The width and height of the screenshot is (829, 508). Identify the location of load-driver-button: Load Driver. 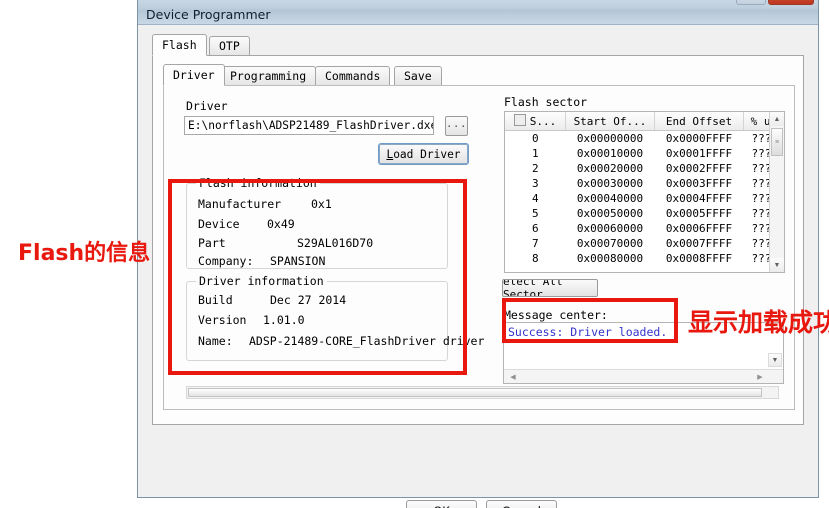
(423, 154).